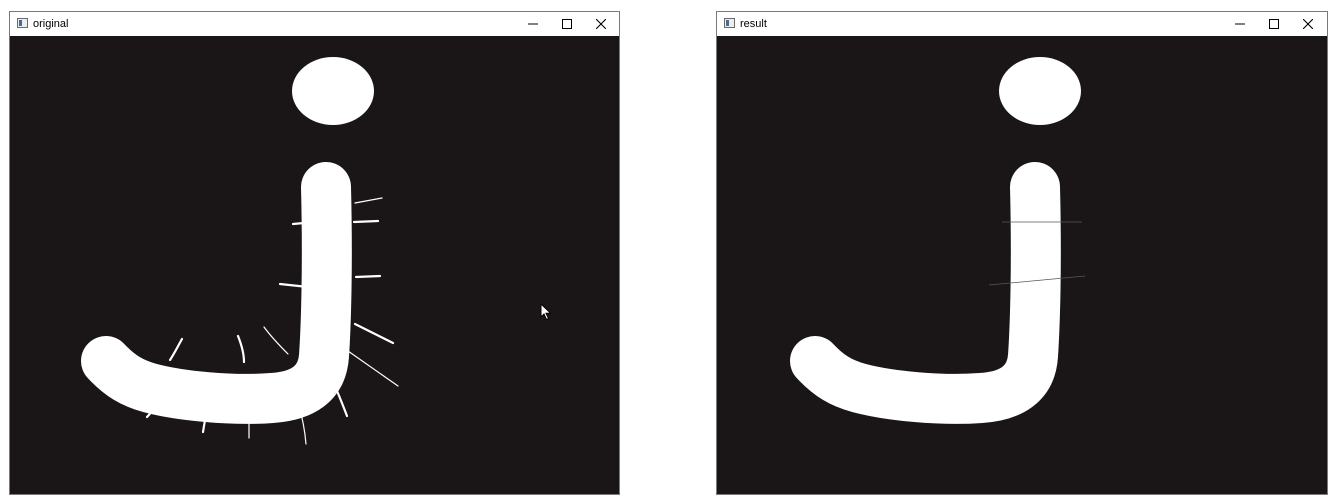 The image size is (1336, 501). Describe the element at coordinates (753, 24) in the screenshot. I see `window-title: result` at that location.